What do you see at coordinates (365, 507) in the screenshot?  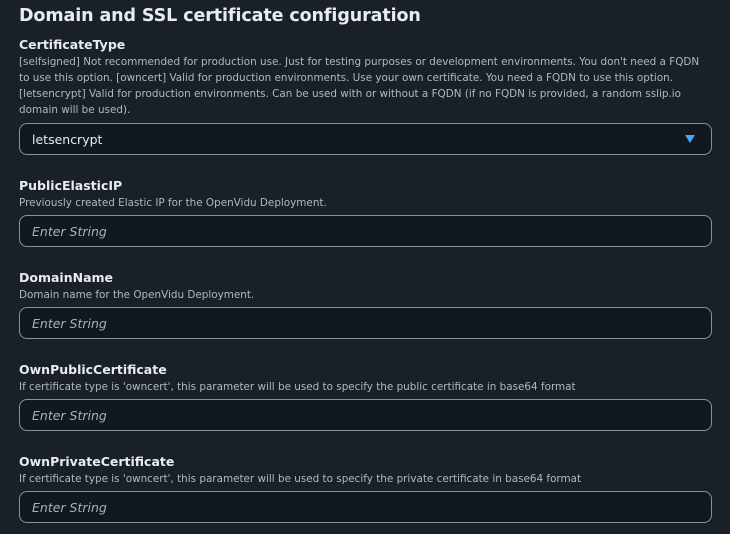 I see `own-private-certificate-input` at bounding box center [365, 507].